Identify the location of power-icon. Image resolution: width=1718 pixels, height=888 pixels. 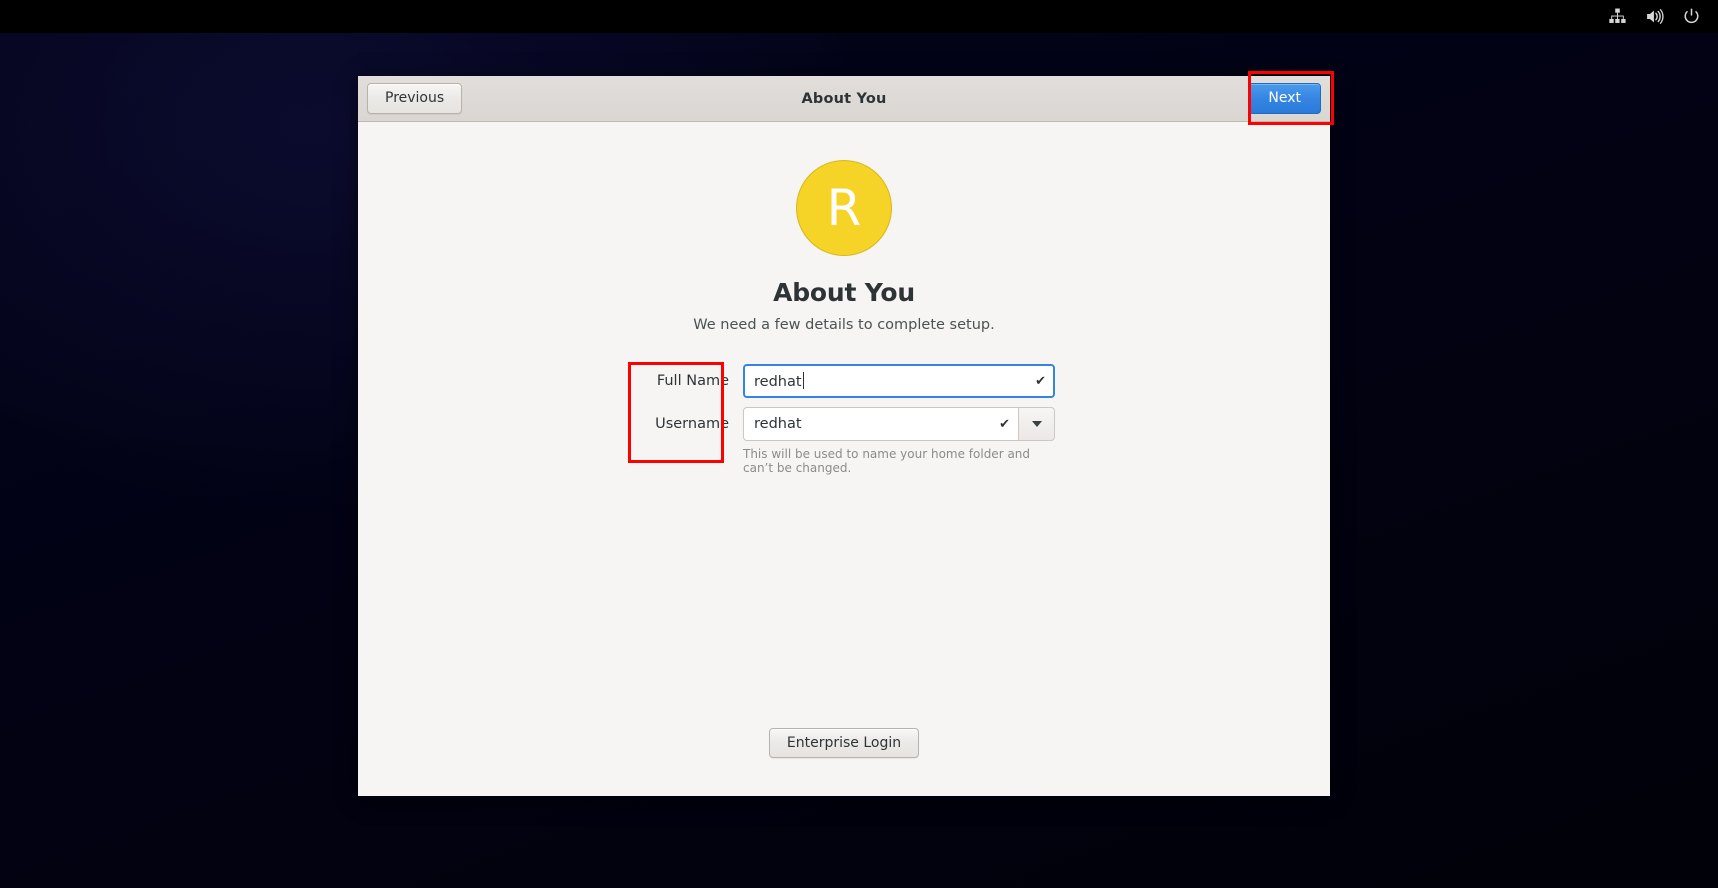
(1691, 17).